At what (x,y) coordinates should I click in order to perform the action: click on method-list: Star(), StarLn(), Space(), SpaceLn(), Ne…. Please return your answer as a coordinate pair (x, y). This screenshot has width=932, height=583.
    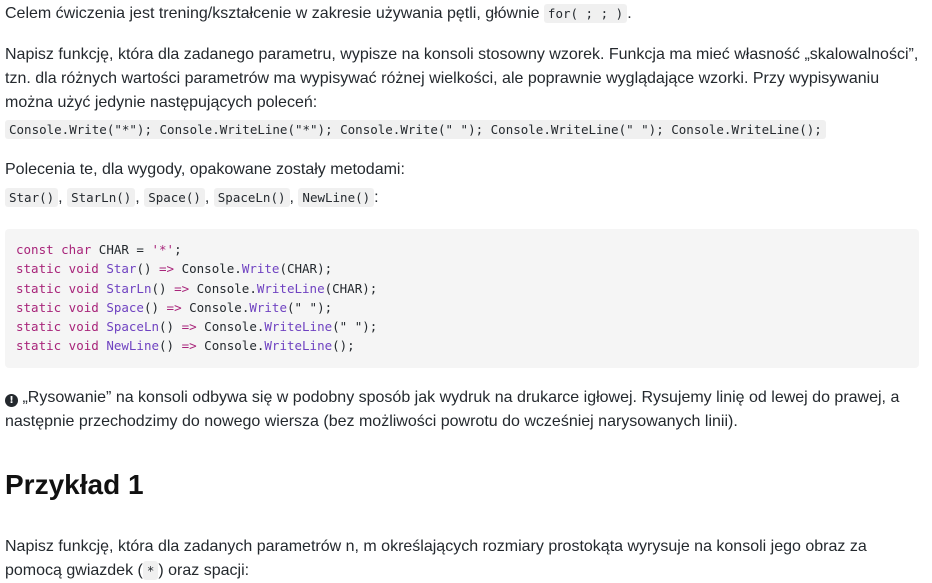
    Looking at the image, I should click on (462, 198).